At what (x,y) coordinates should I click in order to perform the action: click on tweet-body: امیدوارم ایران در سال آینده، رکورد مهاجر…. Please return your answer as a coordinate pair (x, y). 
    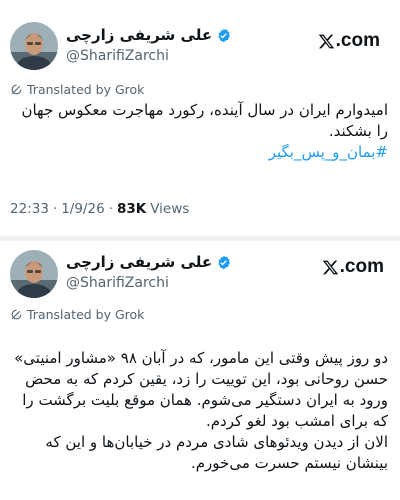
    Looking at the image, I should click on (200, 131).